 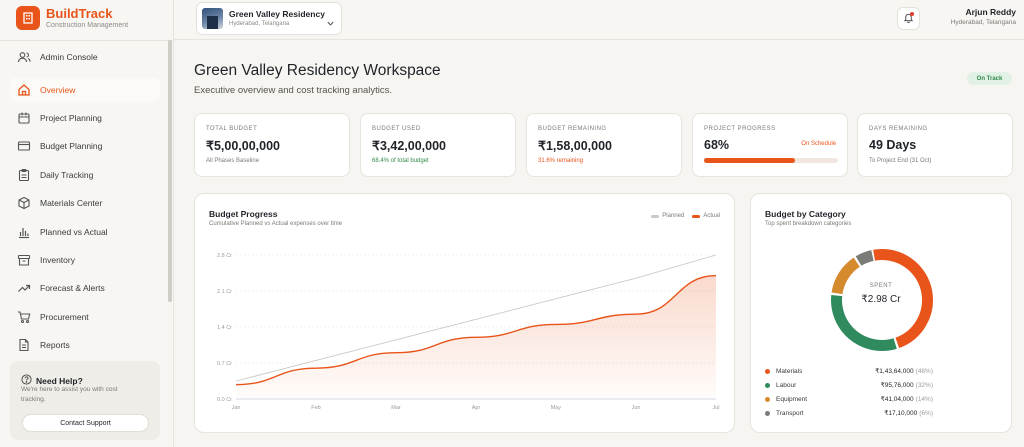 I want to click on category-value: ₹1,43,64,000, so click(x=894, y=371).